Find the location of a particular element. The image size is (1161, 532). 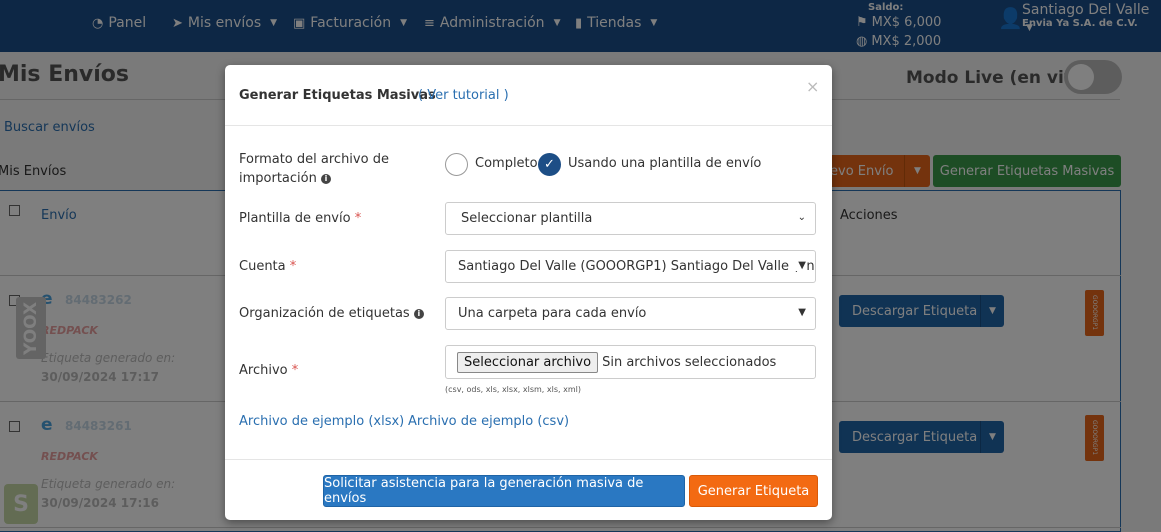

account-label-text: Cuenta is located at coordinates (262, 266).